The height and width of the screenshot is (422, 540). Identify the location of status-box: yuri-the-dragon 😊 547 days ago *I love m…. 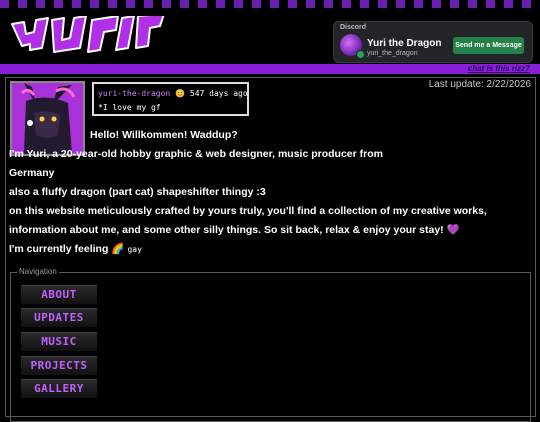
(170, 99).